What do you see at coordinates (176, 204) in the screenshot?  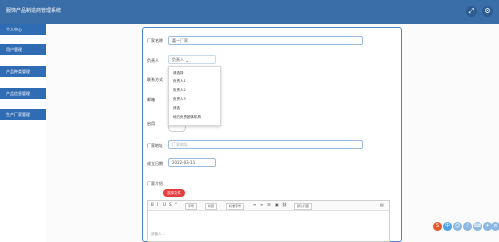 I see `code-icon: “` at bounding box center [176, 204].